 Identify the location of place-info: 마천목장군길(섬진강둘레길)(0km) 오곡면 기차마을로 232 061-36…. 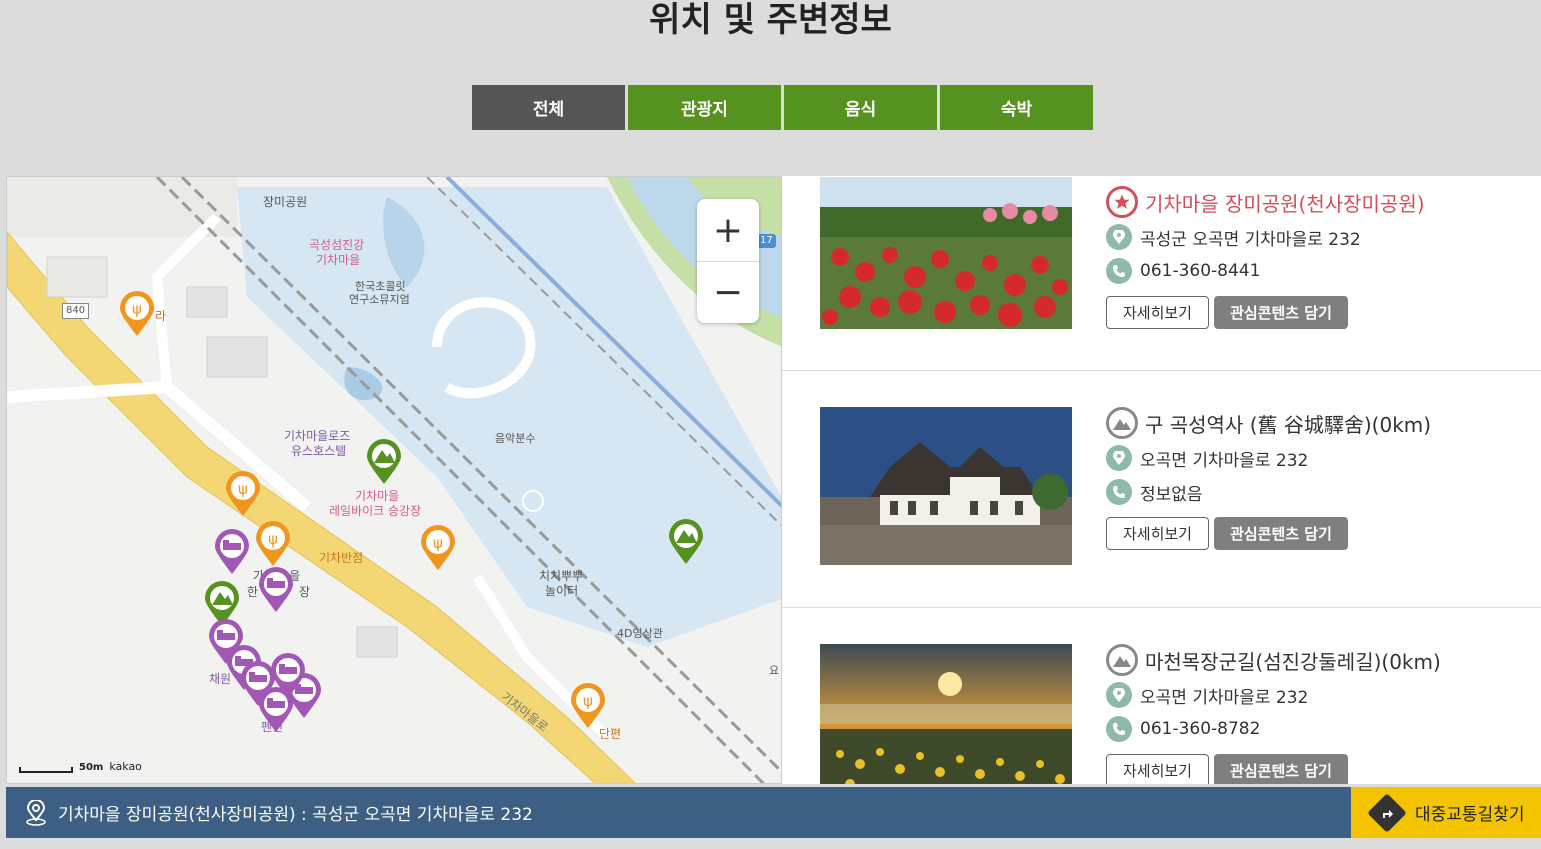
(1273, 714).